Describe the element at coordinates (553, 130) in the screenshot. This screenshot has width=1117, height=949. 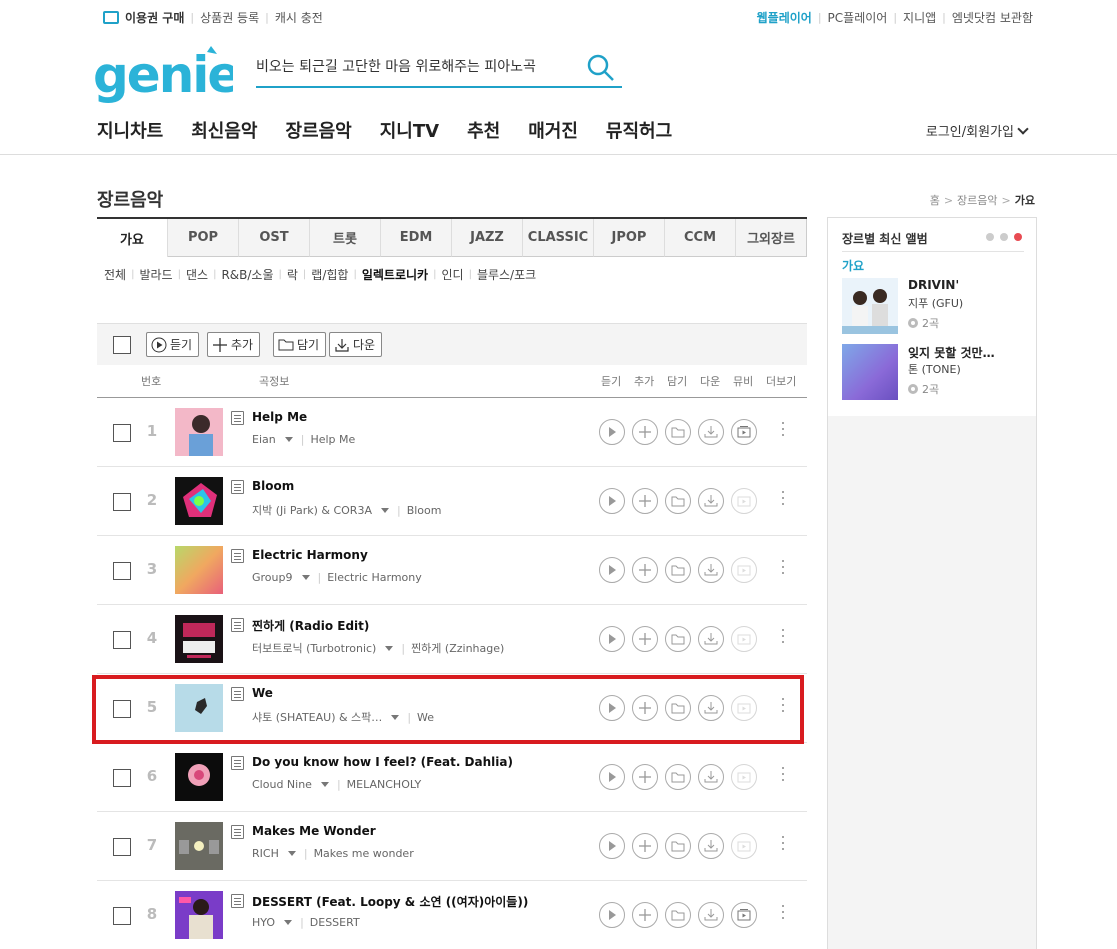
I see `nav-magazine: 매거진` at that location.